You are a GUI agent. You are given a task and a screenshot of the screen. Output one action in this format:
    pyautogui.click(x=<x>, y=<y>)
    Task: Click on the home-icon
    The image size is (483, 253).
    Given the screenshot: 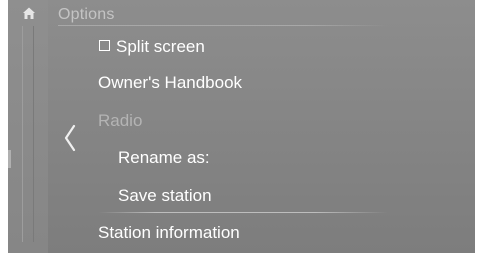 What is the action you would take?
    pyautogui.click(x=29, y=13)
    